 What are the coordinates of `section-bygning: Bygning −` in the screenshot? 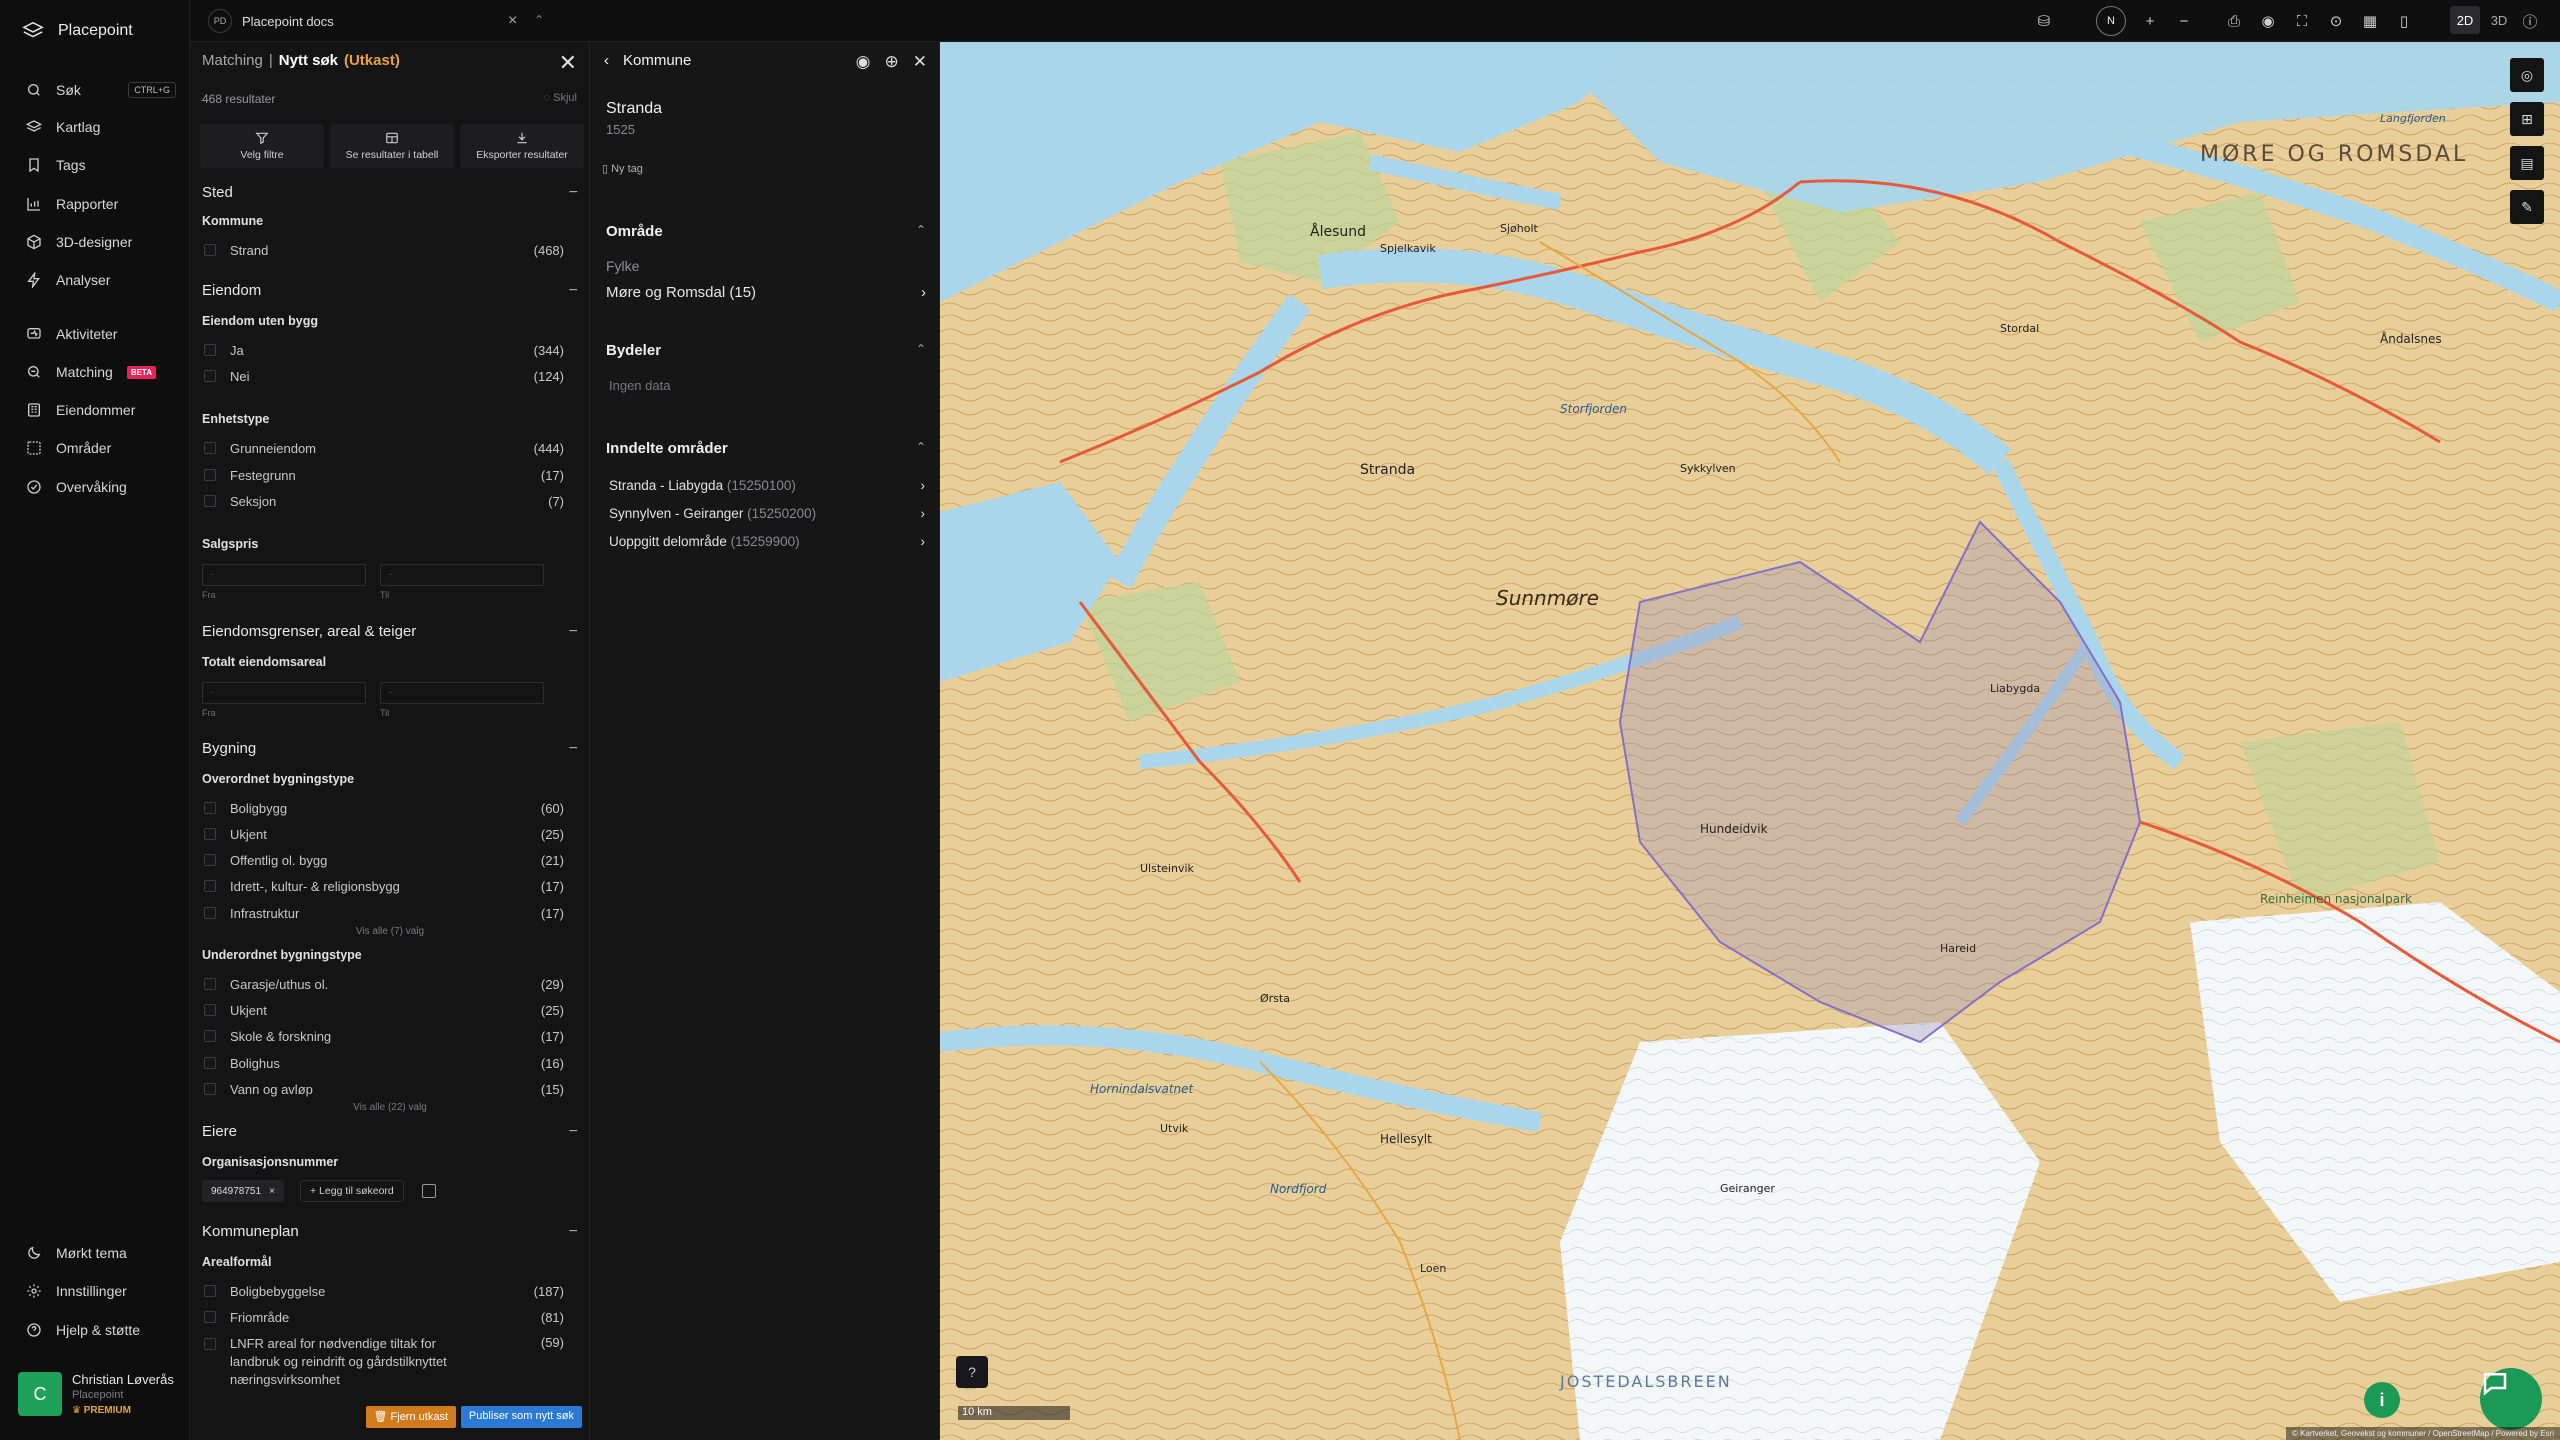 It's located at (390, 749).